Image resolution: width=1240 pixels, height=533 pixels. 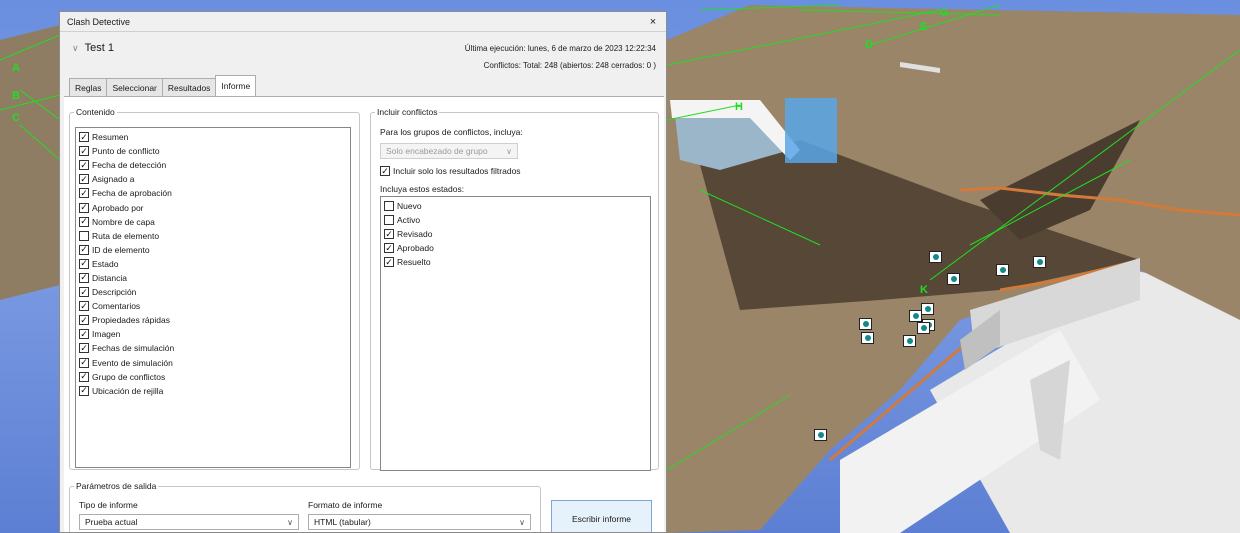 I want to click on contenido-item-label: Propiedades rápidas, so click(x=131, y=320).